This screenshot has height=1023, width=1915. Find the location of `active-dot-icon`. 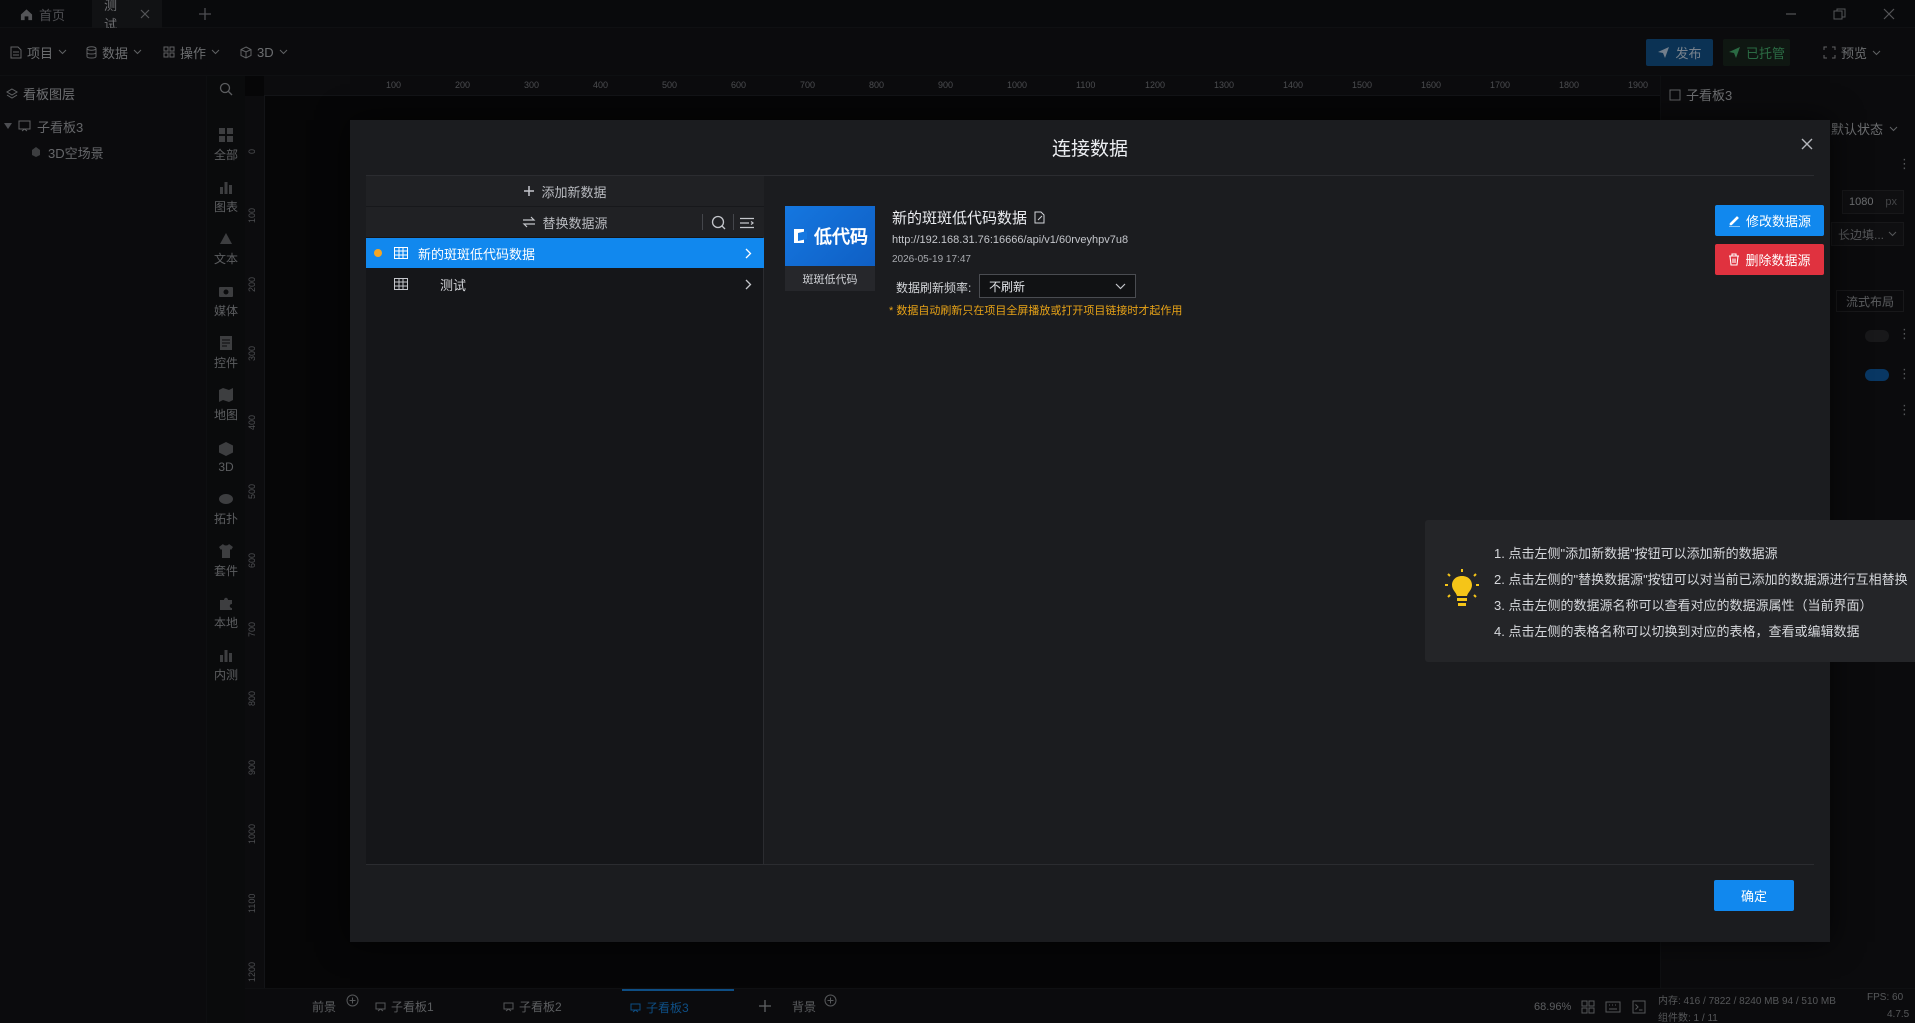

active-dot-icon is located at coordinates (378, 253).